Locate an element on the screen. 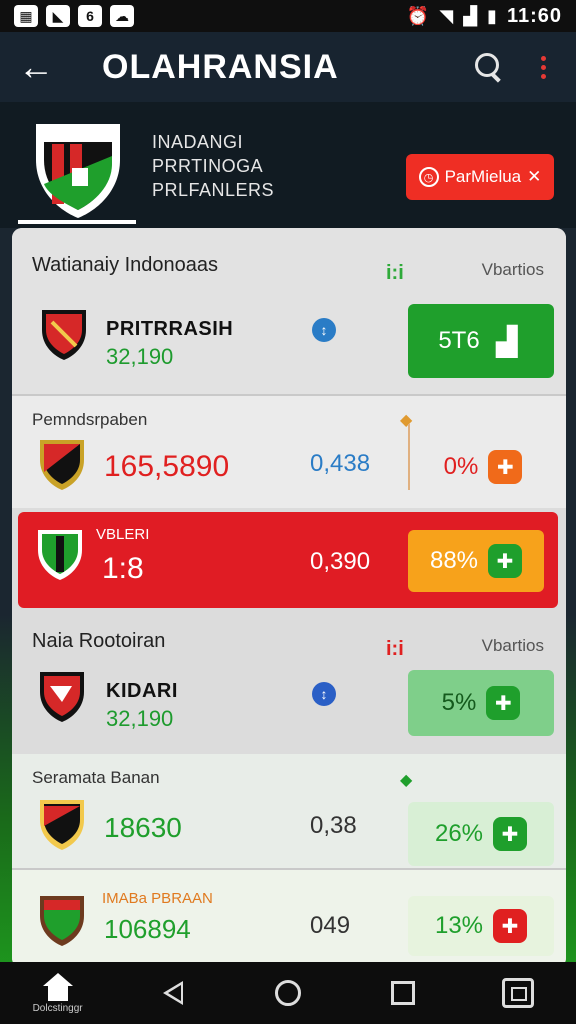 The image size is (576, 1024). back-triangle-icon is located at coordinates (172, 993).